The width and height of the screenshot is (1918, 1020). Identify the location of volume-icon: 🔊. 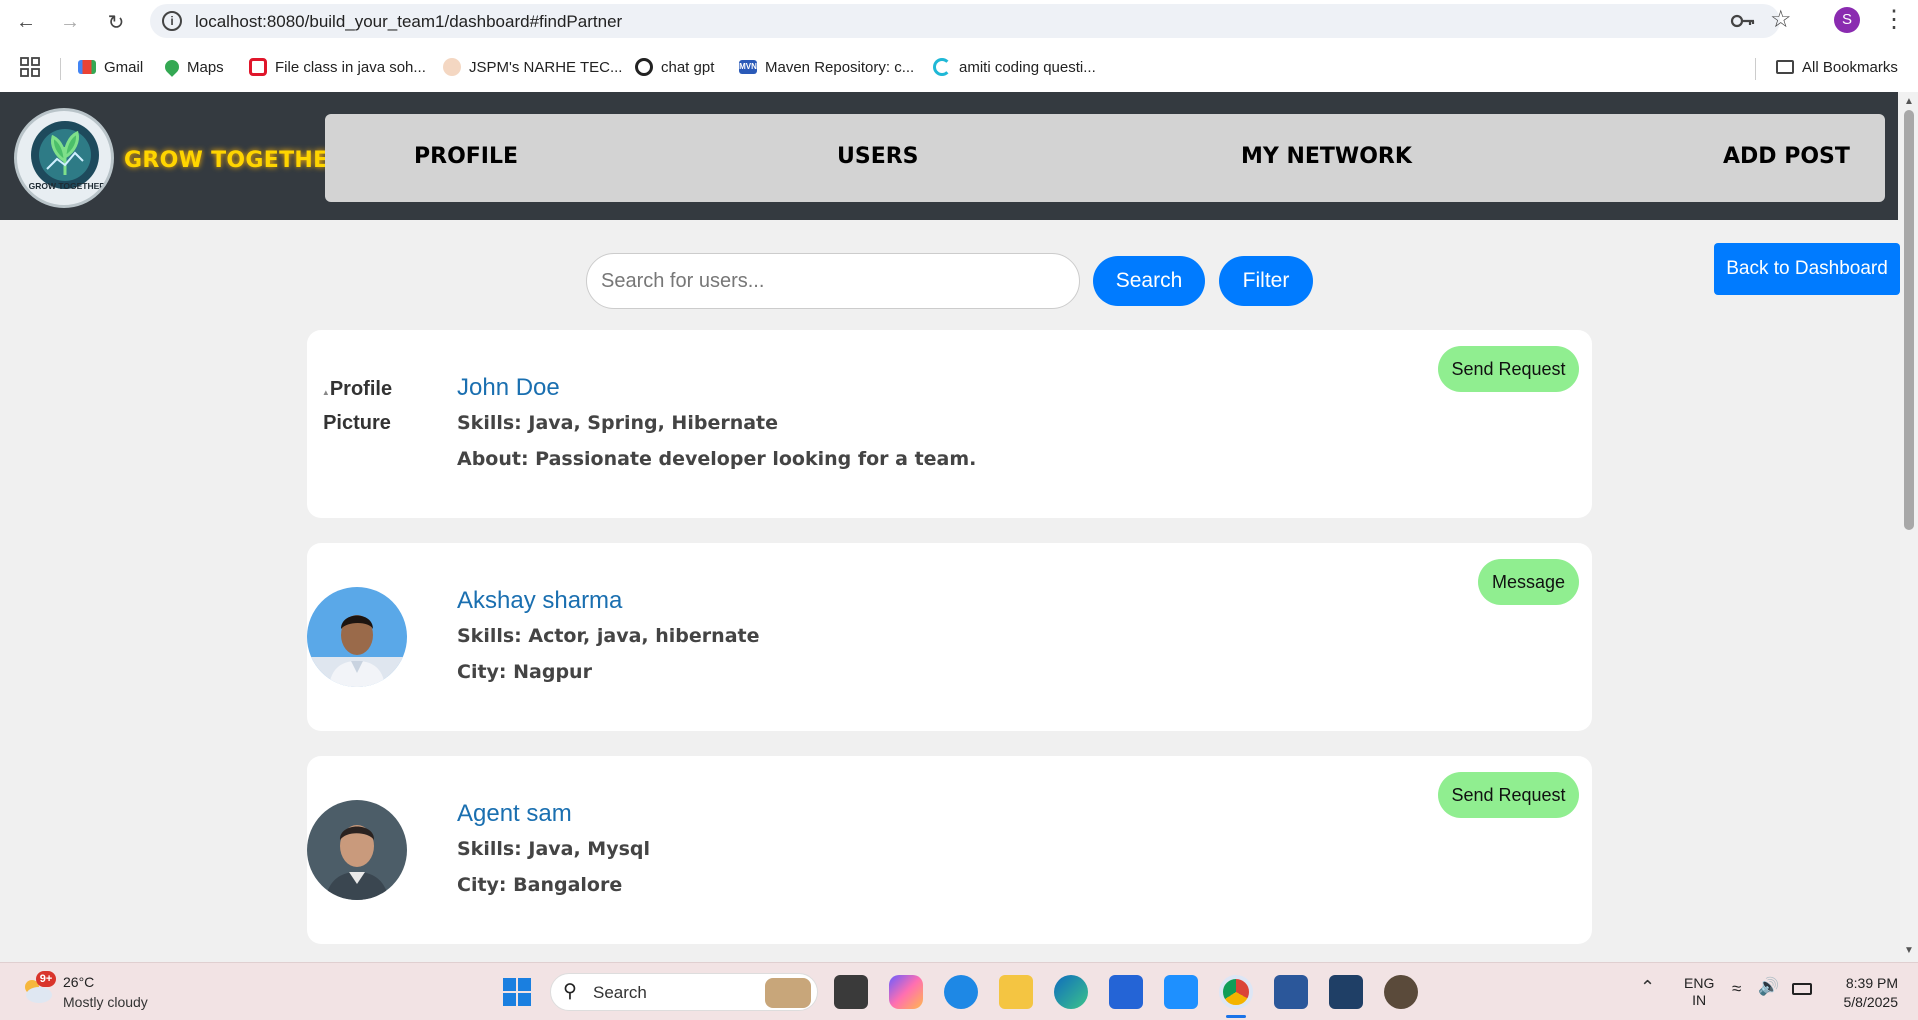
(1768, 987).